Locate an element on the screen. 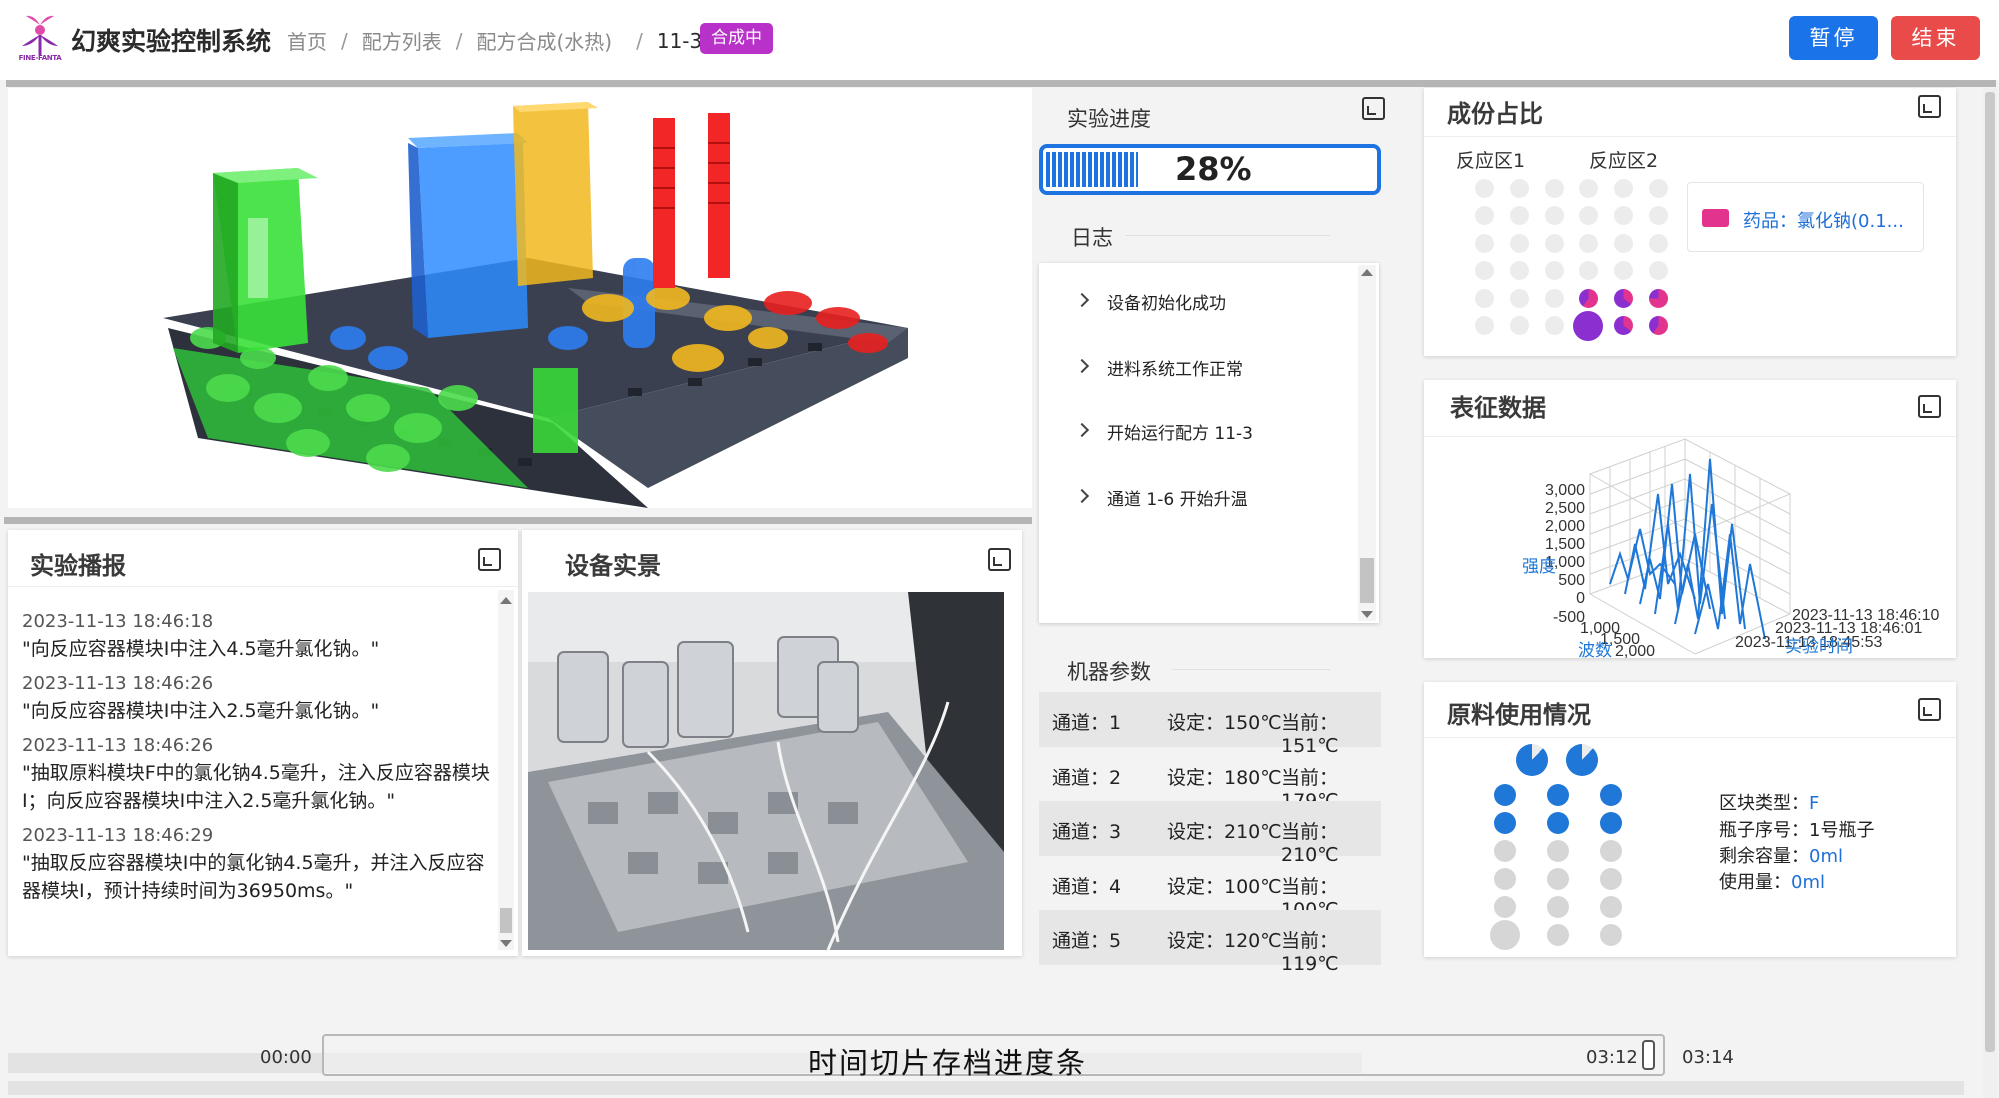  breadcrumb-recipe-synthesis: 配方合成(水热) is located at coordinates (545, 40).